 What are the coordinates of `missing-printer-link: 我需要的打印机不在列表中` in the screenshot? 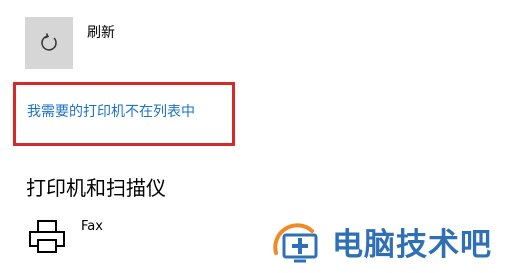 It's located at (111, 112).